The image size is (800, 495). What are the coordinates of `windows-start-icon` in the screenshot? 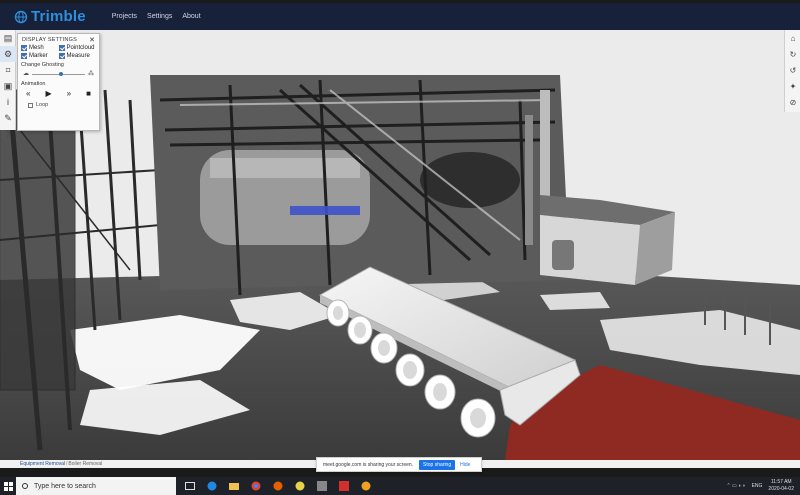 It's located at (8, 486).